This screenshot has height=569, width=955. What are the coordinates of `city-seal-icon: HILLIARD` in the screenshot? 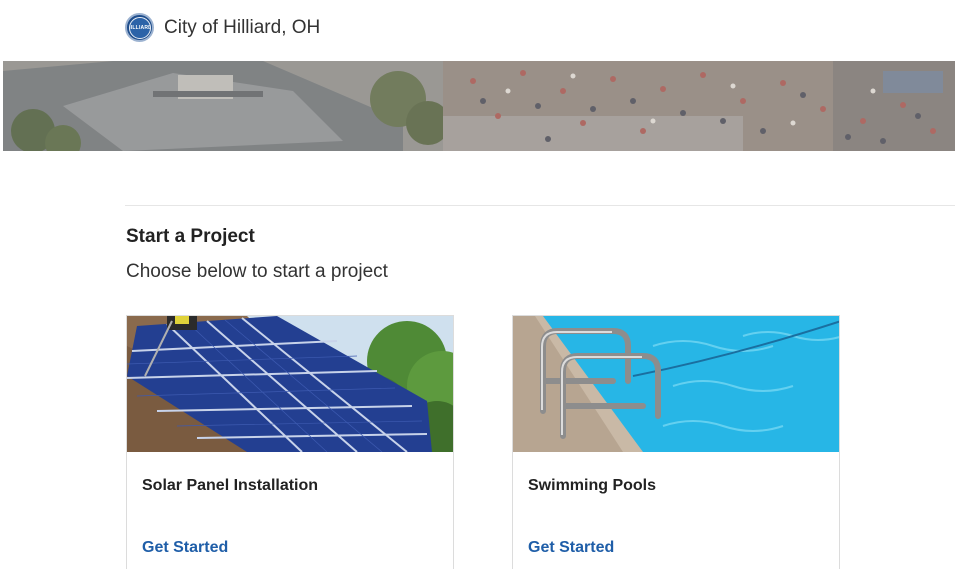 It's located at (139, 27).